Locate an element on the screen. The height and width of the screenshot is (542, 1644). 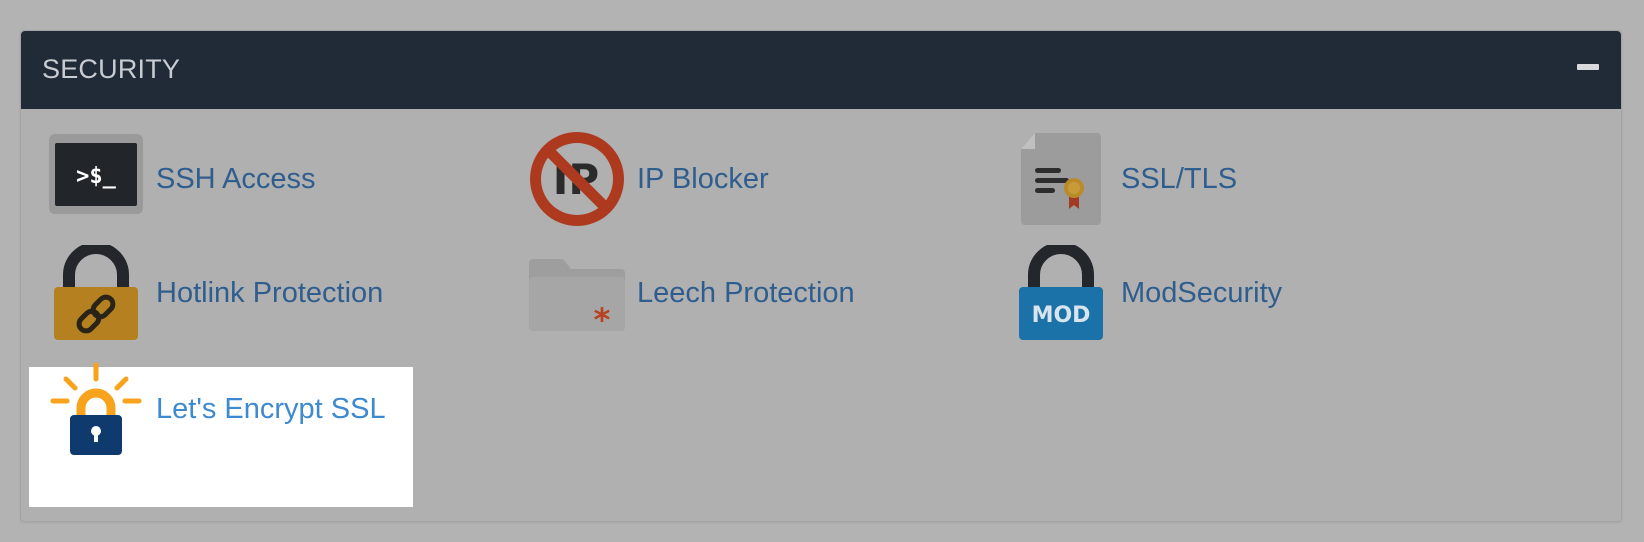
tool-label: Let's Encrypt SSL is located at coordinates (271, 409).